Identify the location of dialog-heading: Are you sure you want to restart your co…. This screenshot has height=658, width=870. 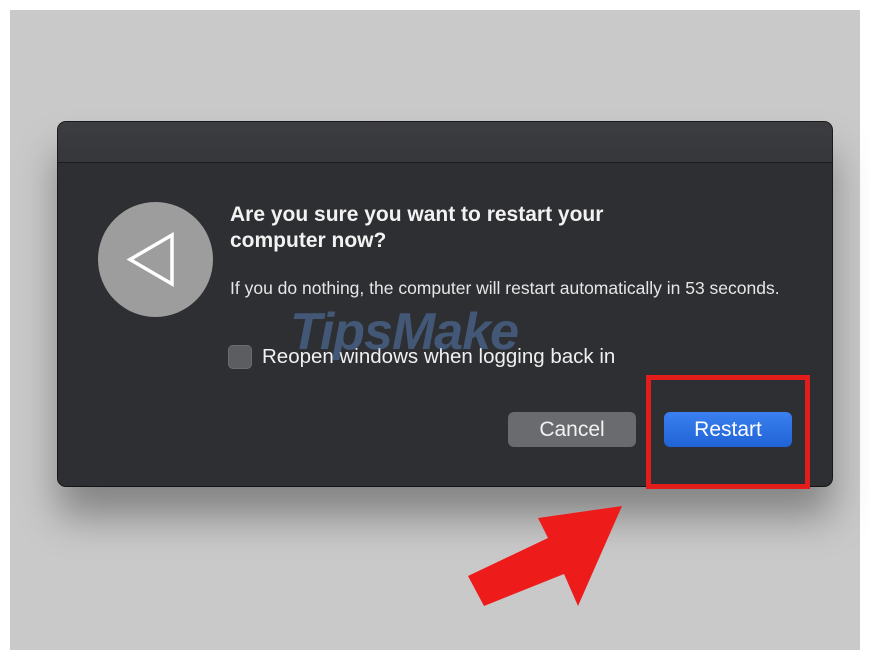
(417, 227).